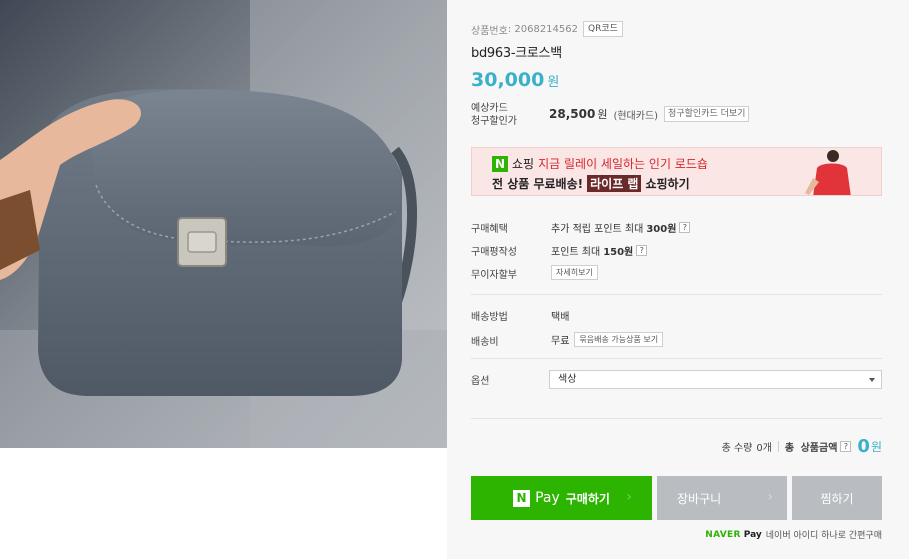 The width and height of the screenshot is (909, 559). What do you see at coordinates (667, 184) in the screenshot?
I see `promo-banner-line2-suffix: 쇼핑하기` at bounding box center [667, 184].